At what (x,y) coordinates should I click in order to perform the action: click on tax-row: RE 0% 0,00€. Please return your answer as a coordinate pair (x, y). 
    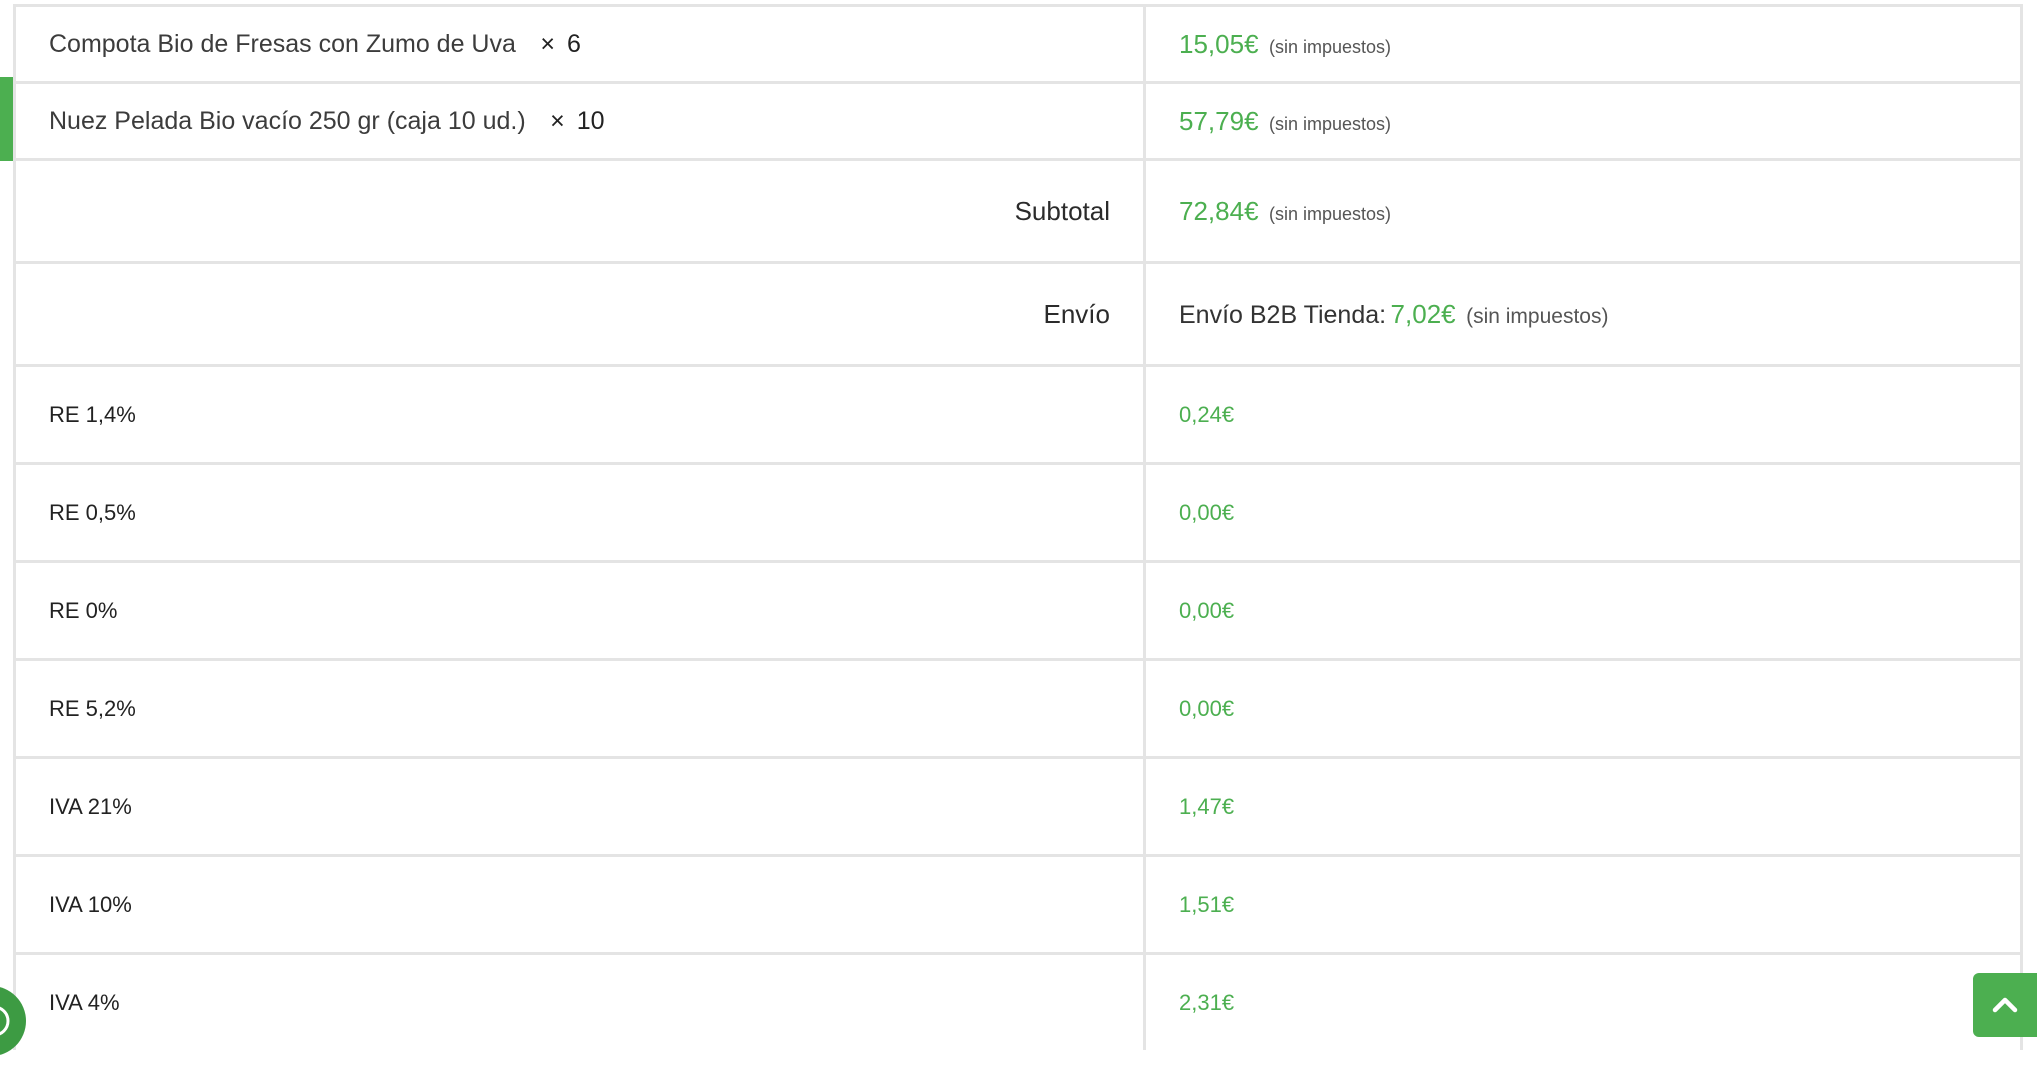
    Looking at the image, I should click on (1018, 610).